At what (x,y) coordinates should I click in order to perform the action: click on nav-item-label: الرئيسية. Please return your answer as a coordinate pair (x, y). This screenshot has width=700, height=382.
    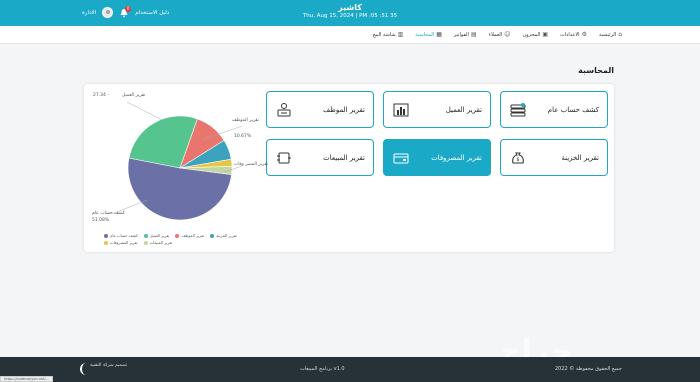
    Looking at the image, I should click on (607, 34).